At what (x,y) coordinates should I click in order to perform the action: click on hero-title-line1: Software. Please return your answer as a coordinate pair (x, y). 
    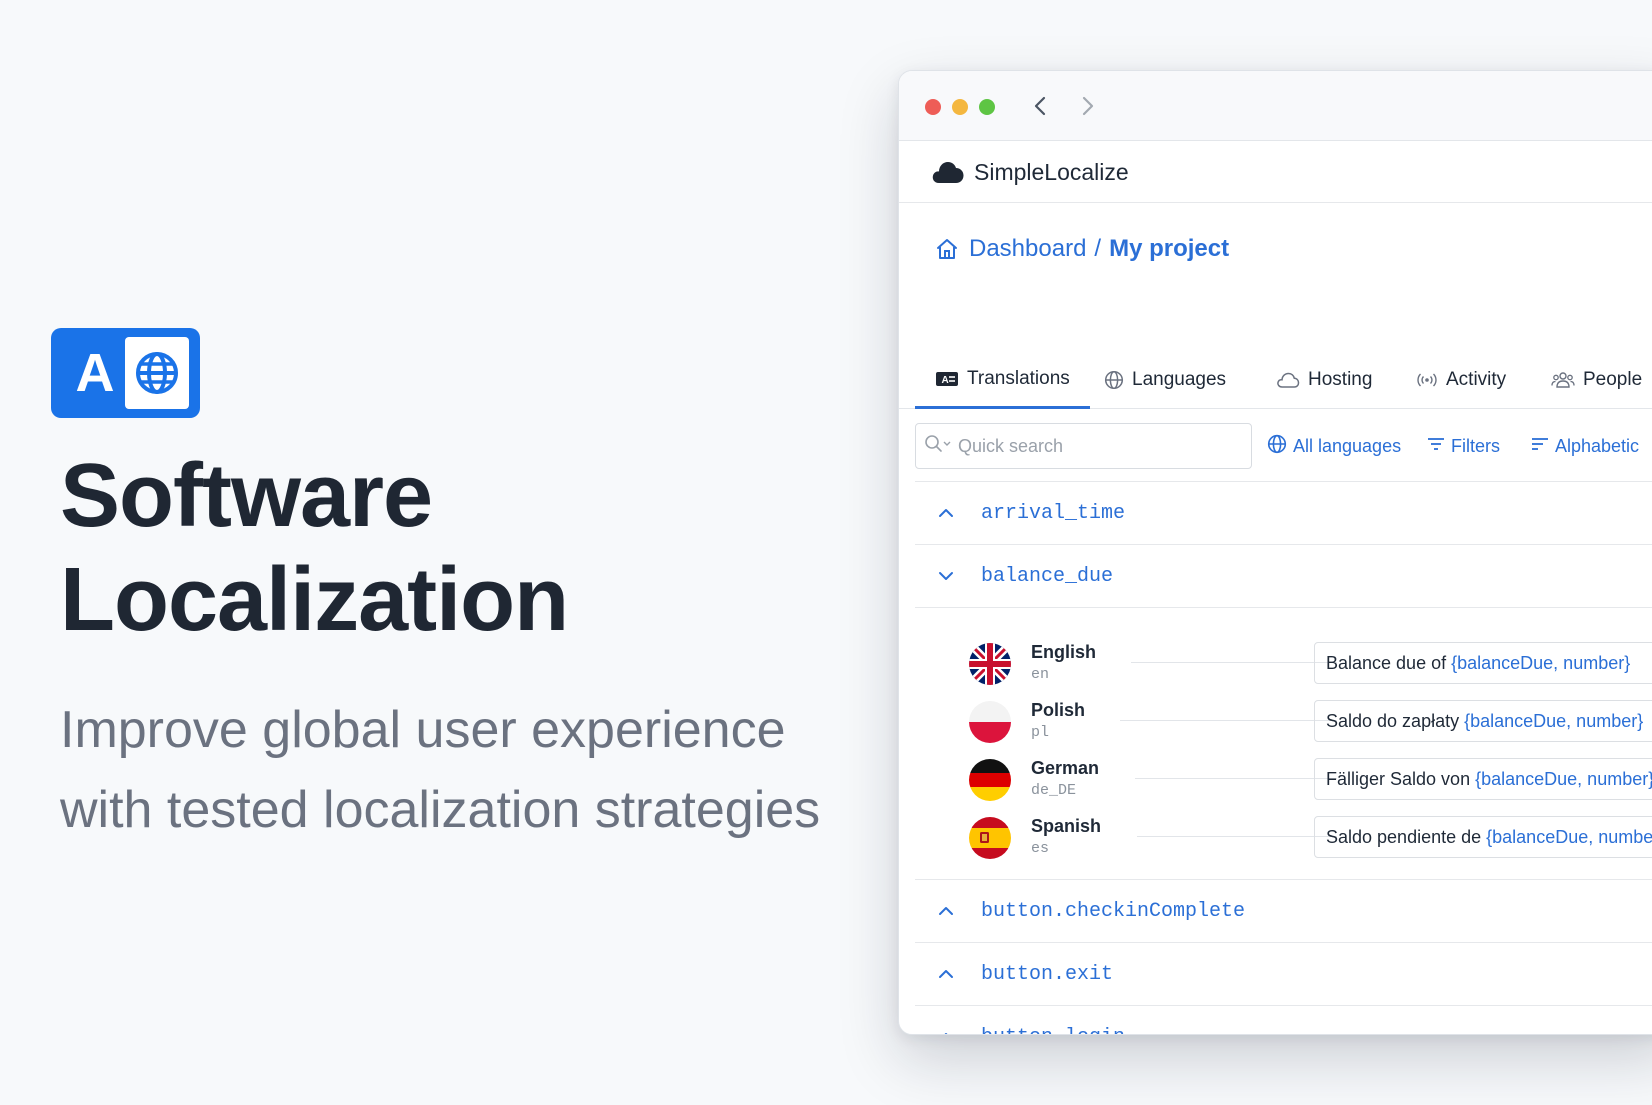
    Looking at the image, I should click on (246, 496).